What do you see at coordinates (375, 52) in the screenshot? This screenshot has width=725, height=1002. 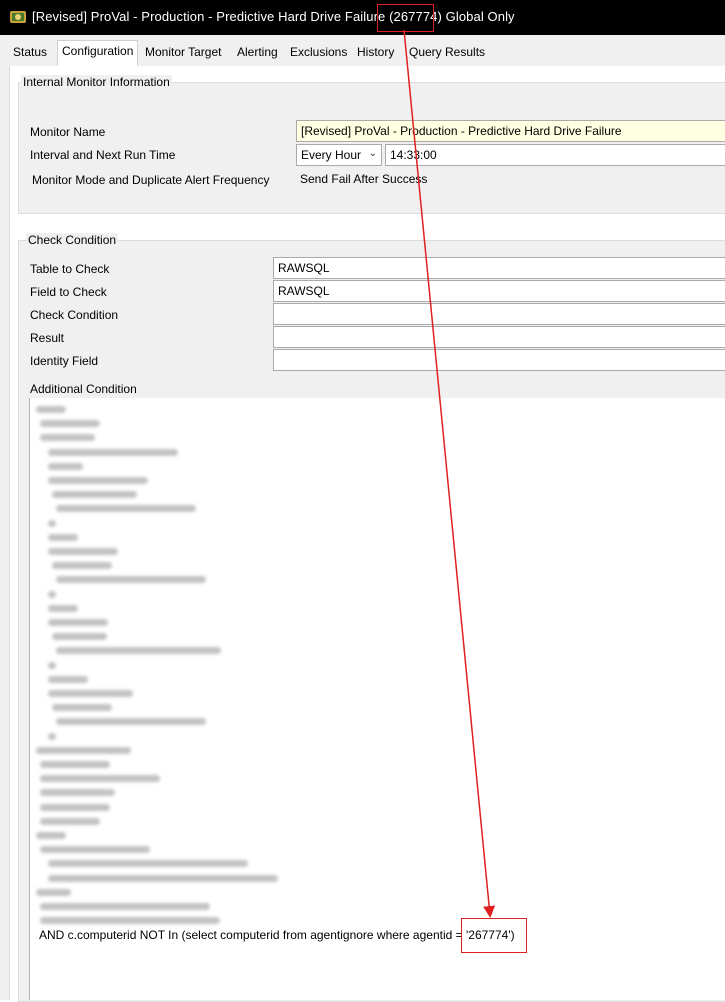 I see `tab-history: History` at bounding box center [375, 52].